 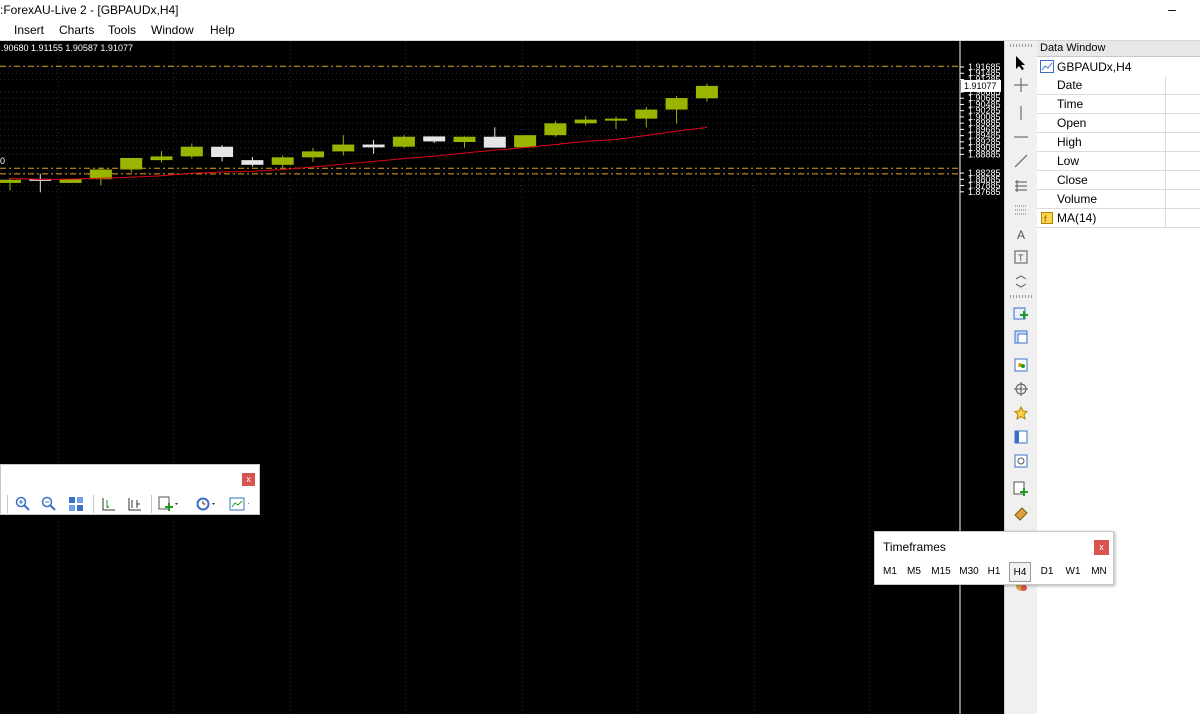 What do you see at coordinates (2, 161) in the screenshot?
I see `level-label: 0` at bounding box center [2, 161].